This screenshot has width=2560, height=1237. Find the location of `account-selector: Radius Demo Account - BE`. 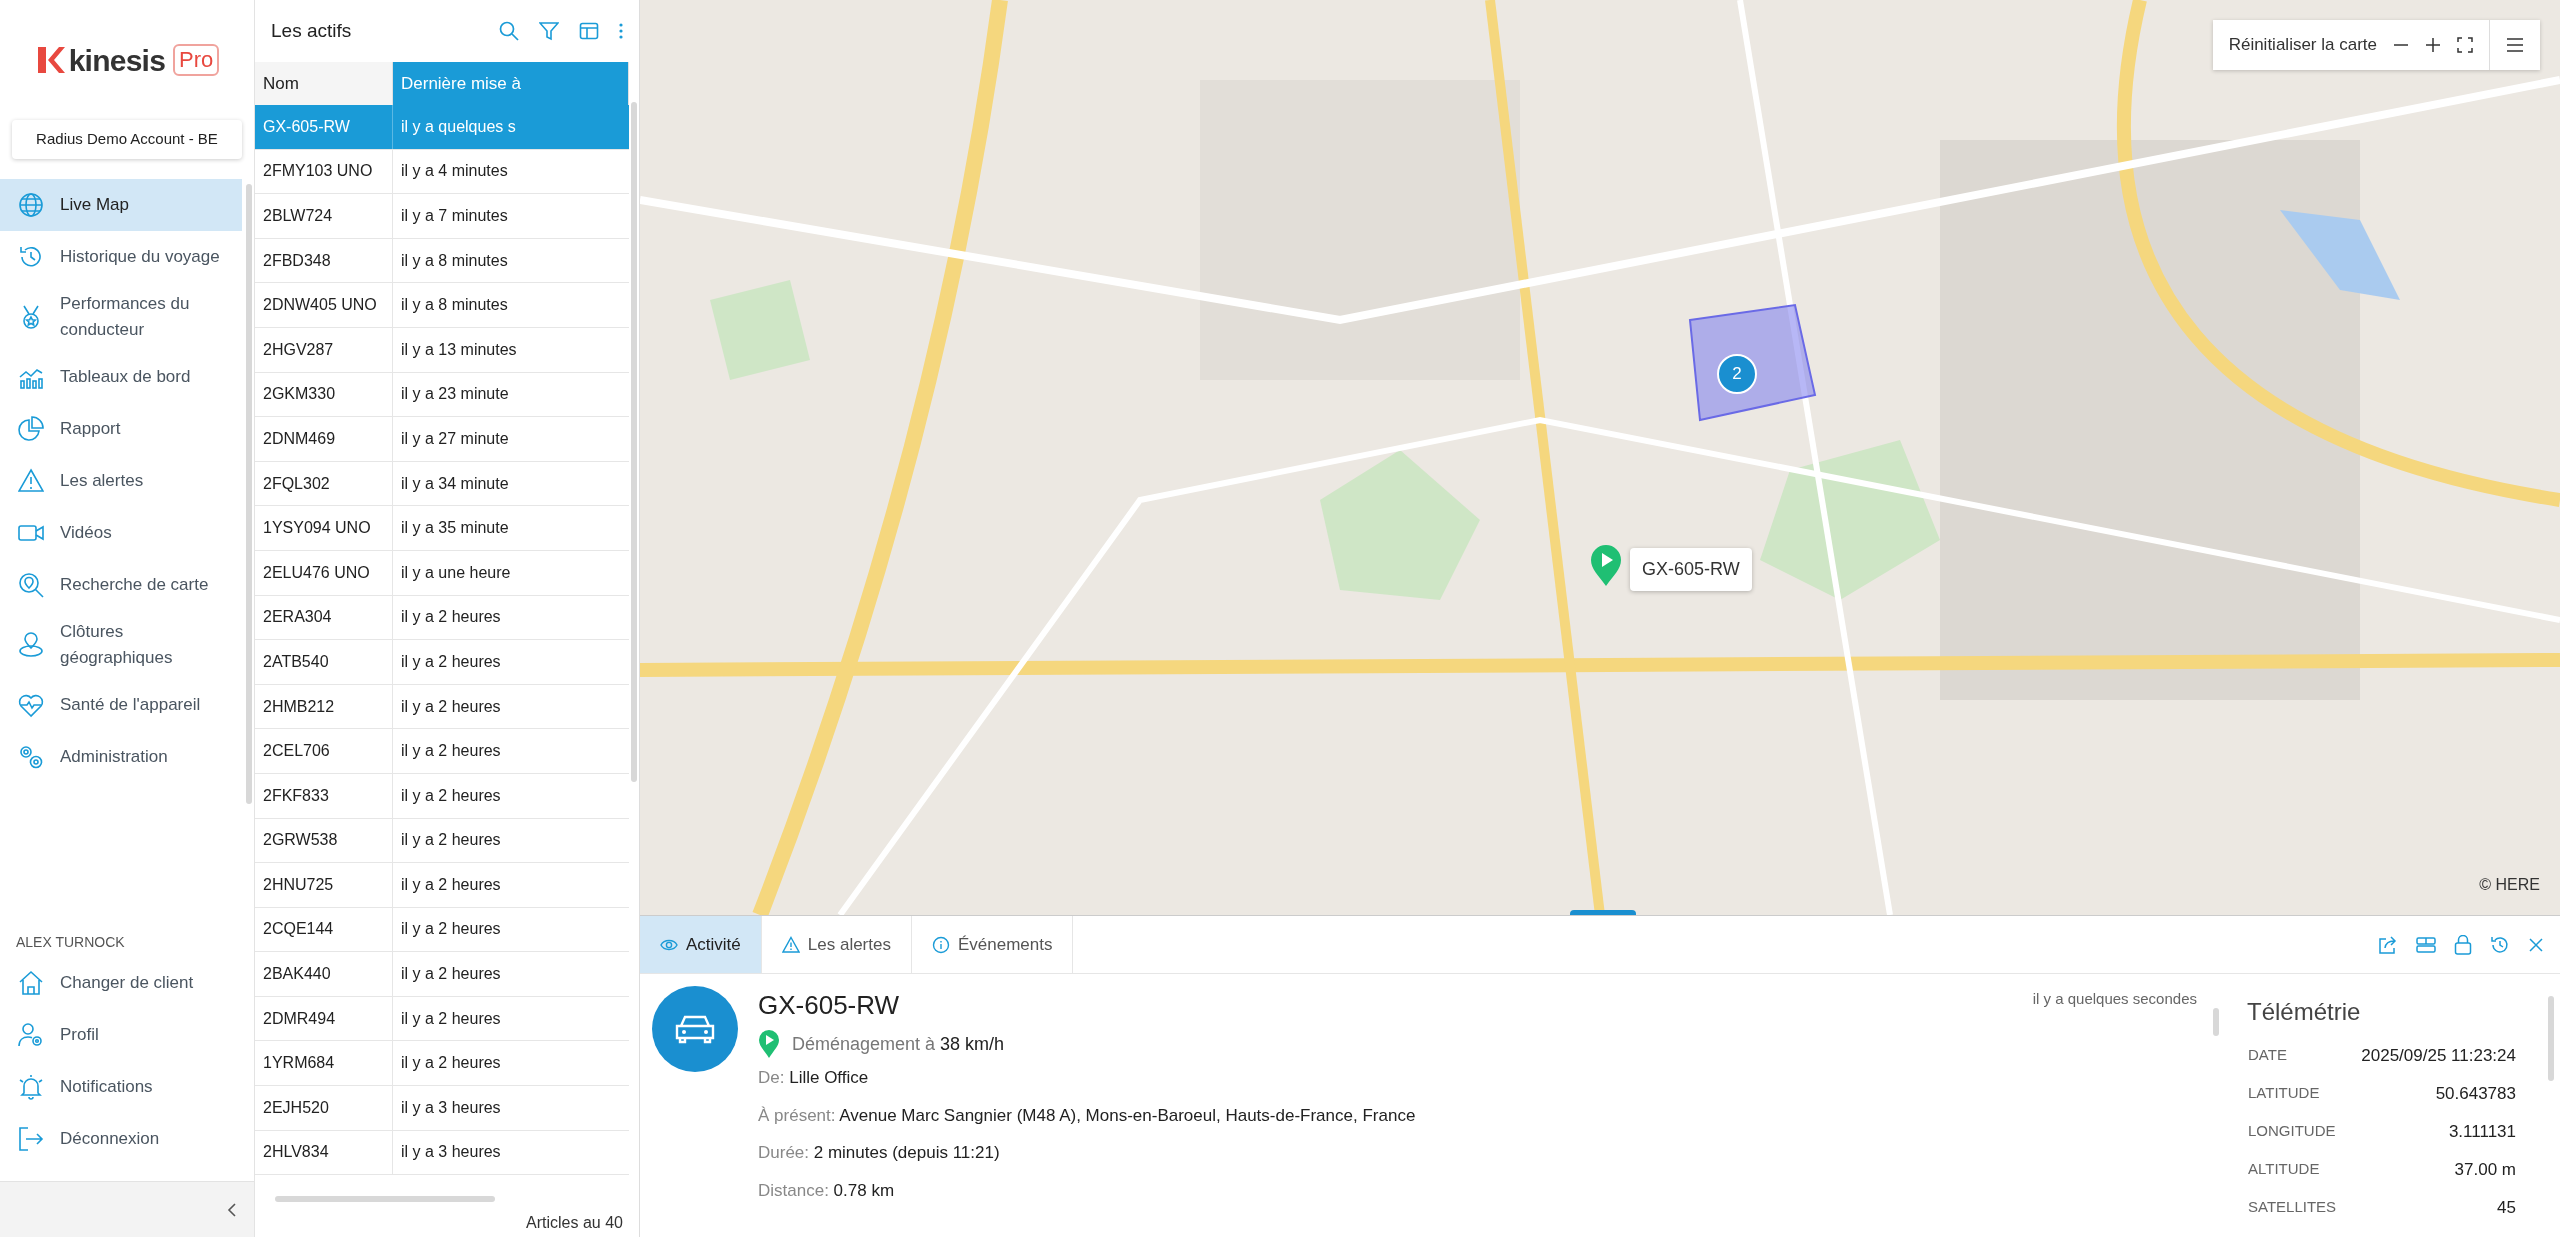

account-selector: Radius Demo Account - BE is located at coordinates (127, 139).